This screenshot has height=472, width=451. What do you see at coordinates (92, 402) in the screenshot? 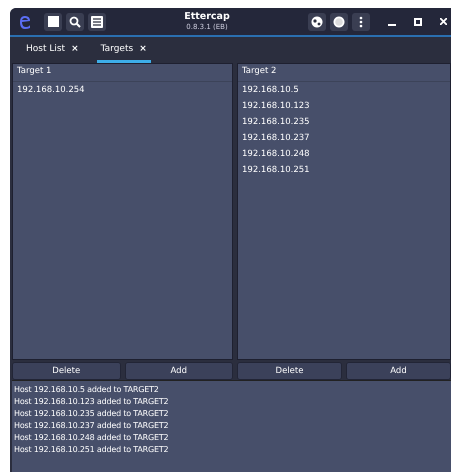
I see `log-line: Host 192.168.10.123 added to TARGET2` at bounding box center [92, 402].